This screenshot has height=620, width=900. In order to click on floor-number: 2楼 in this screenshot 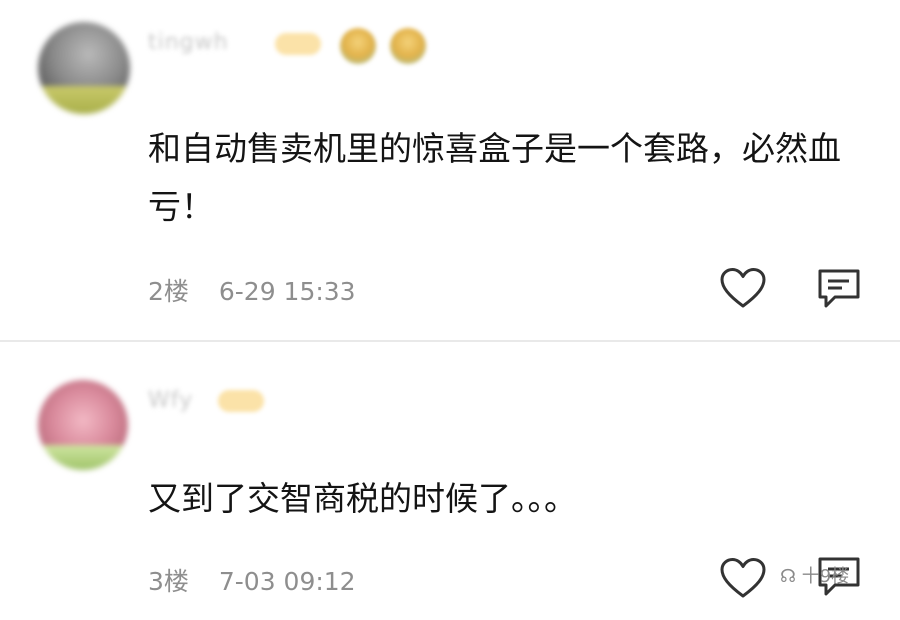, I will do `click(168, 291)`.